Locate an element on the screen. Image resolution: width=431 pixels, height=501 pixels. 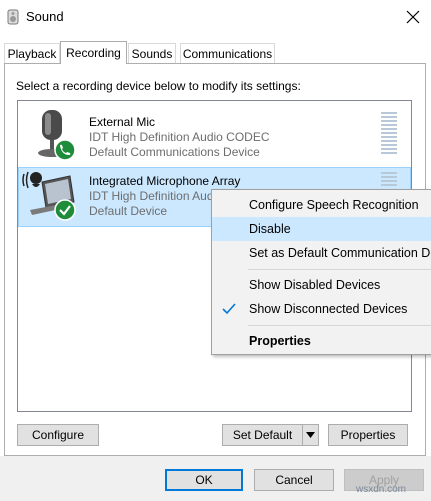
cancel-button: Cancel is located at coordinates (294, 480).